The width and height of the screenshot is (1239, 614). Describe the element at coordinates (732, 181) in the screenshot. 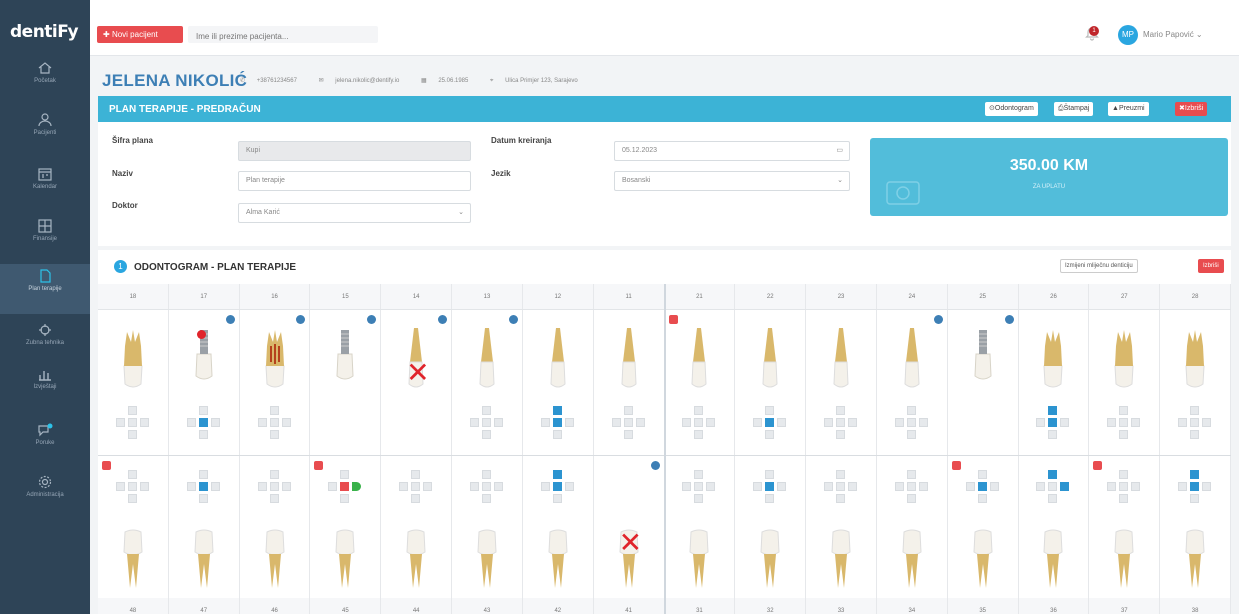

I see `jezik-select: Bosanski ⌄` at that location.